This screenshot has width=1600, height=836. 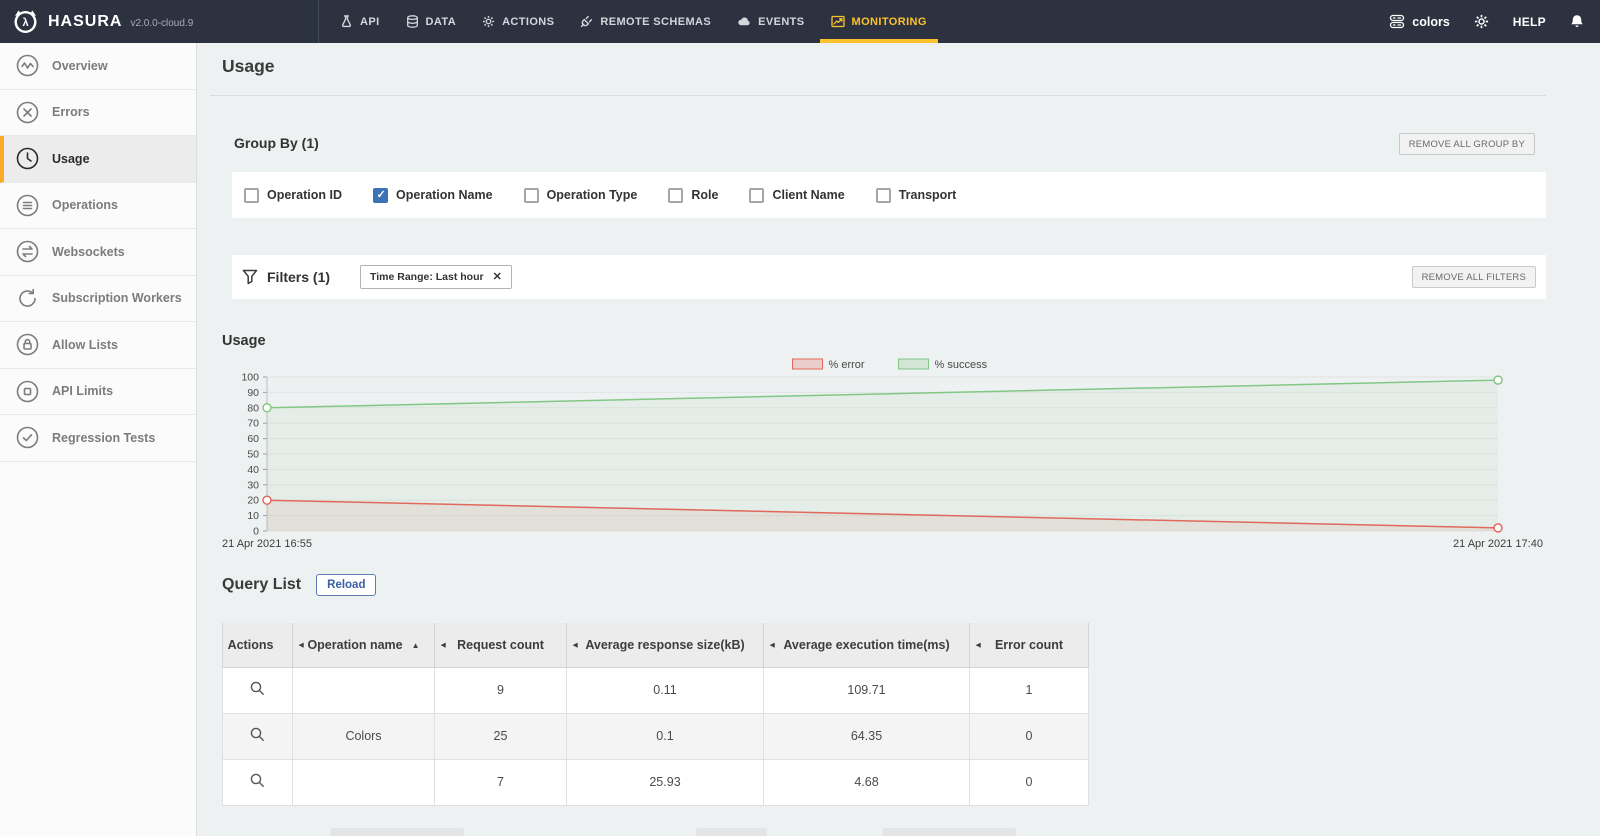 I want to click on sort-asc-icon: ▲, so click(x=415, y=645).